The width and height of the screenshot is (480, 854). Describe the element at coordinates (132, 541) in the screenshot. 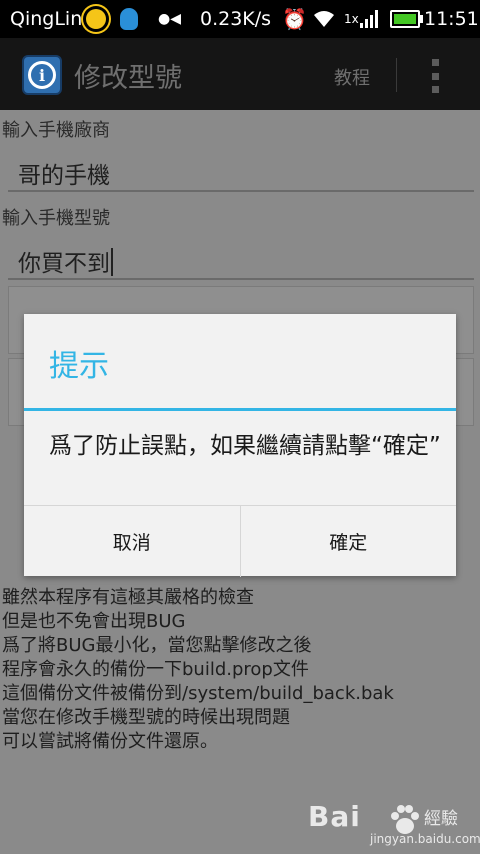

I see `cancel-button: 取消` at that location.